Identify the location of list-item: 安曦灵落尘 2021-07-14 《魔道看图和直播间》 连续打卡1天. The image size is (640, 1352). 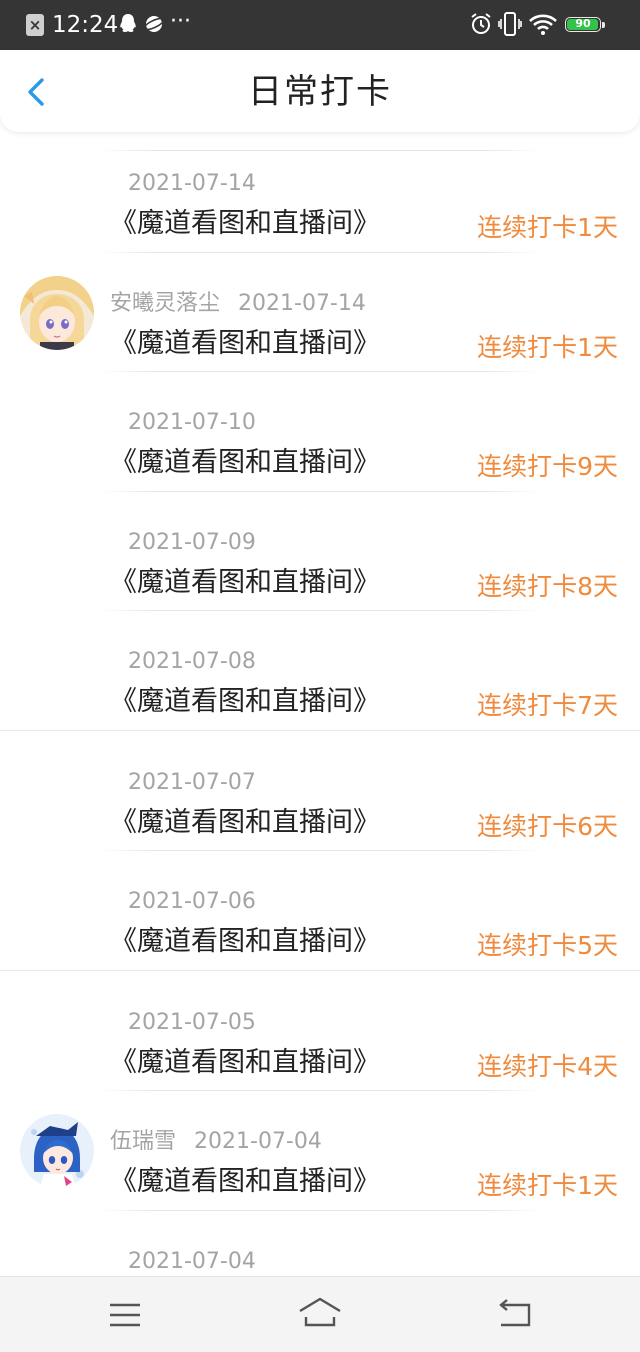
(320, 311).